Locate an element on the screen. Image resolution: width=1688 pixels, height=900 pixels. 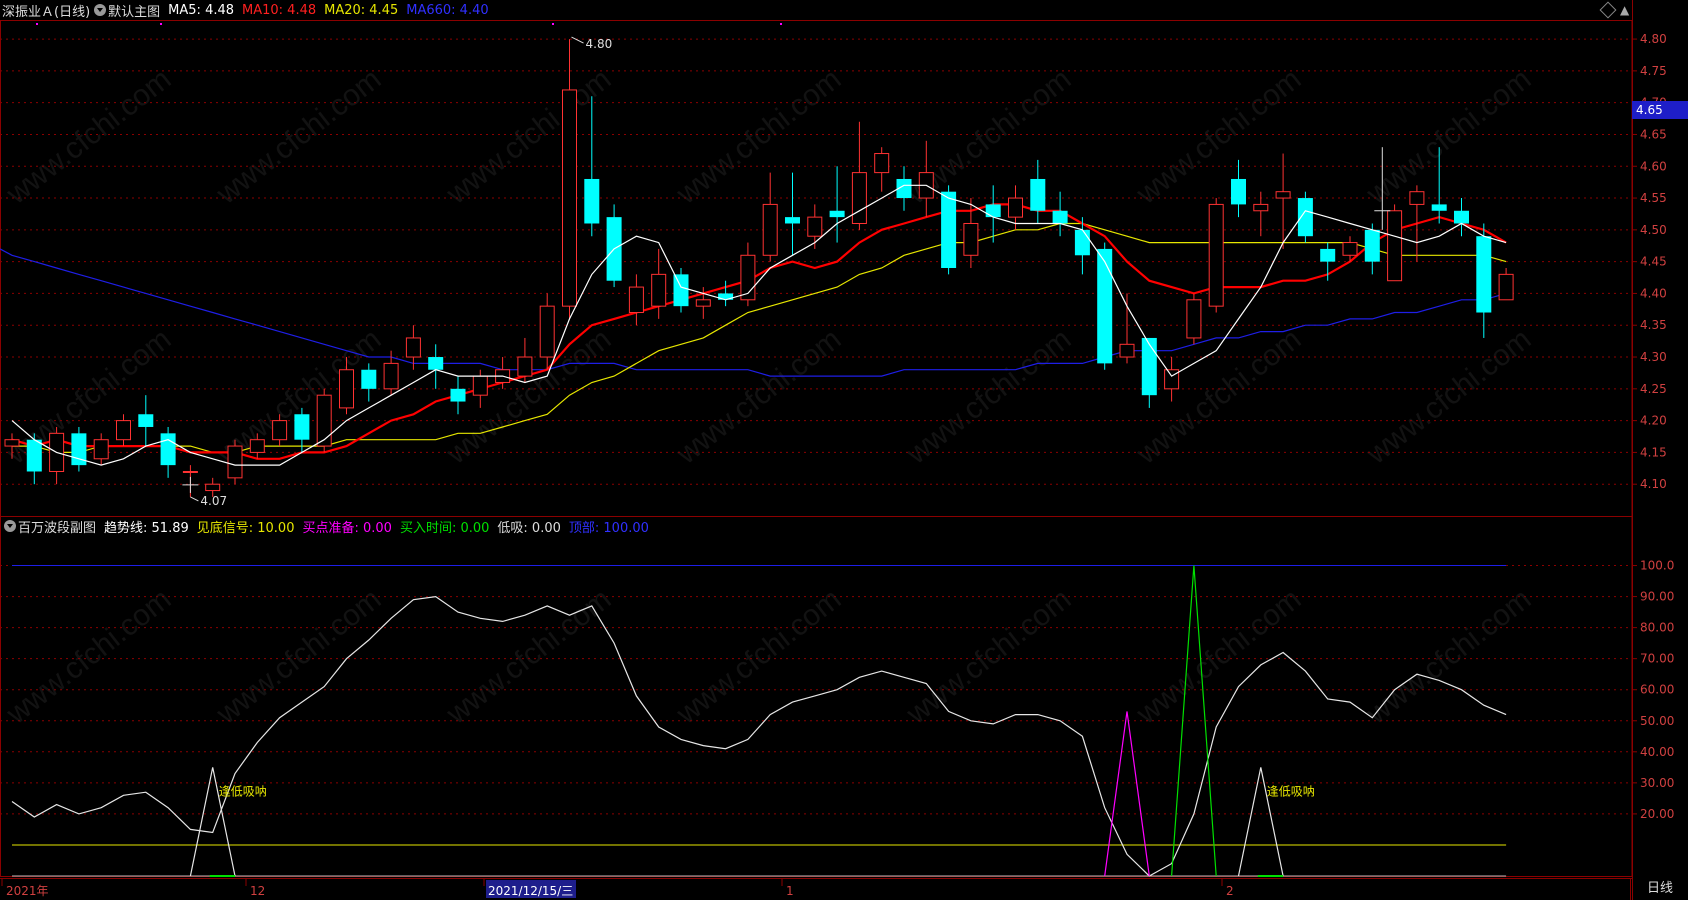
sub-tick-label: 50.00 is located at coordinates (1657, 721).